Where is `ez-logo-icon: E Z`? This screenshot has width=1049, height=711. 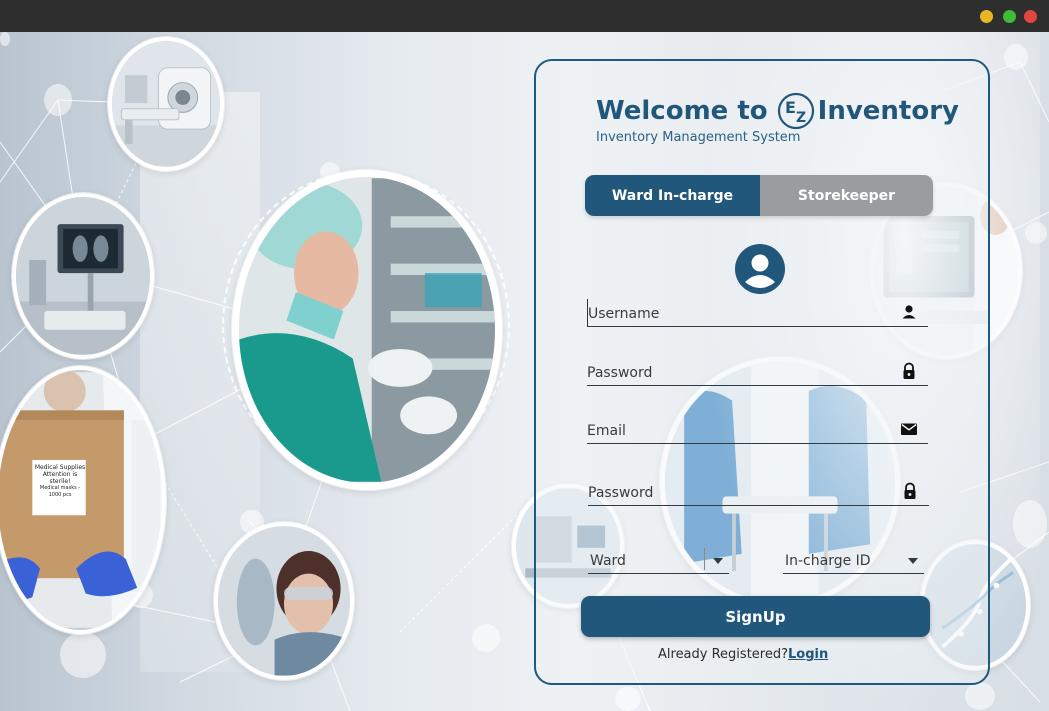
ez-logo-icon: E Z is located at coordinates (796, 111).